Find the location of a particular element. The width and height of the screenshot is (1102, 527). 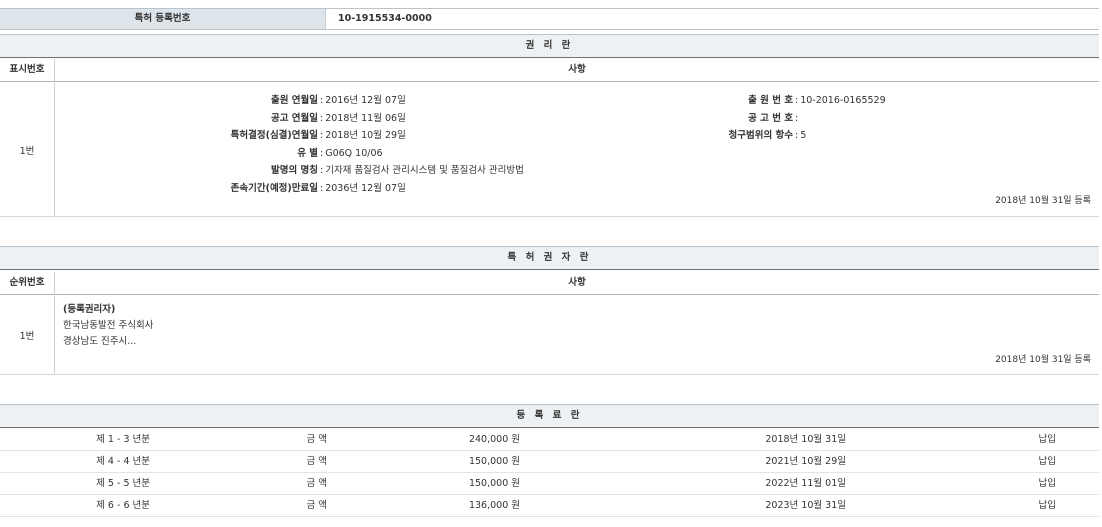

fee-row: 제 1 - 3 년분금 액240,000 원2018년 10월 31일납입 is located at coordinates (549, 440).